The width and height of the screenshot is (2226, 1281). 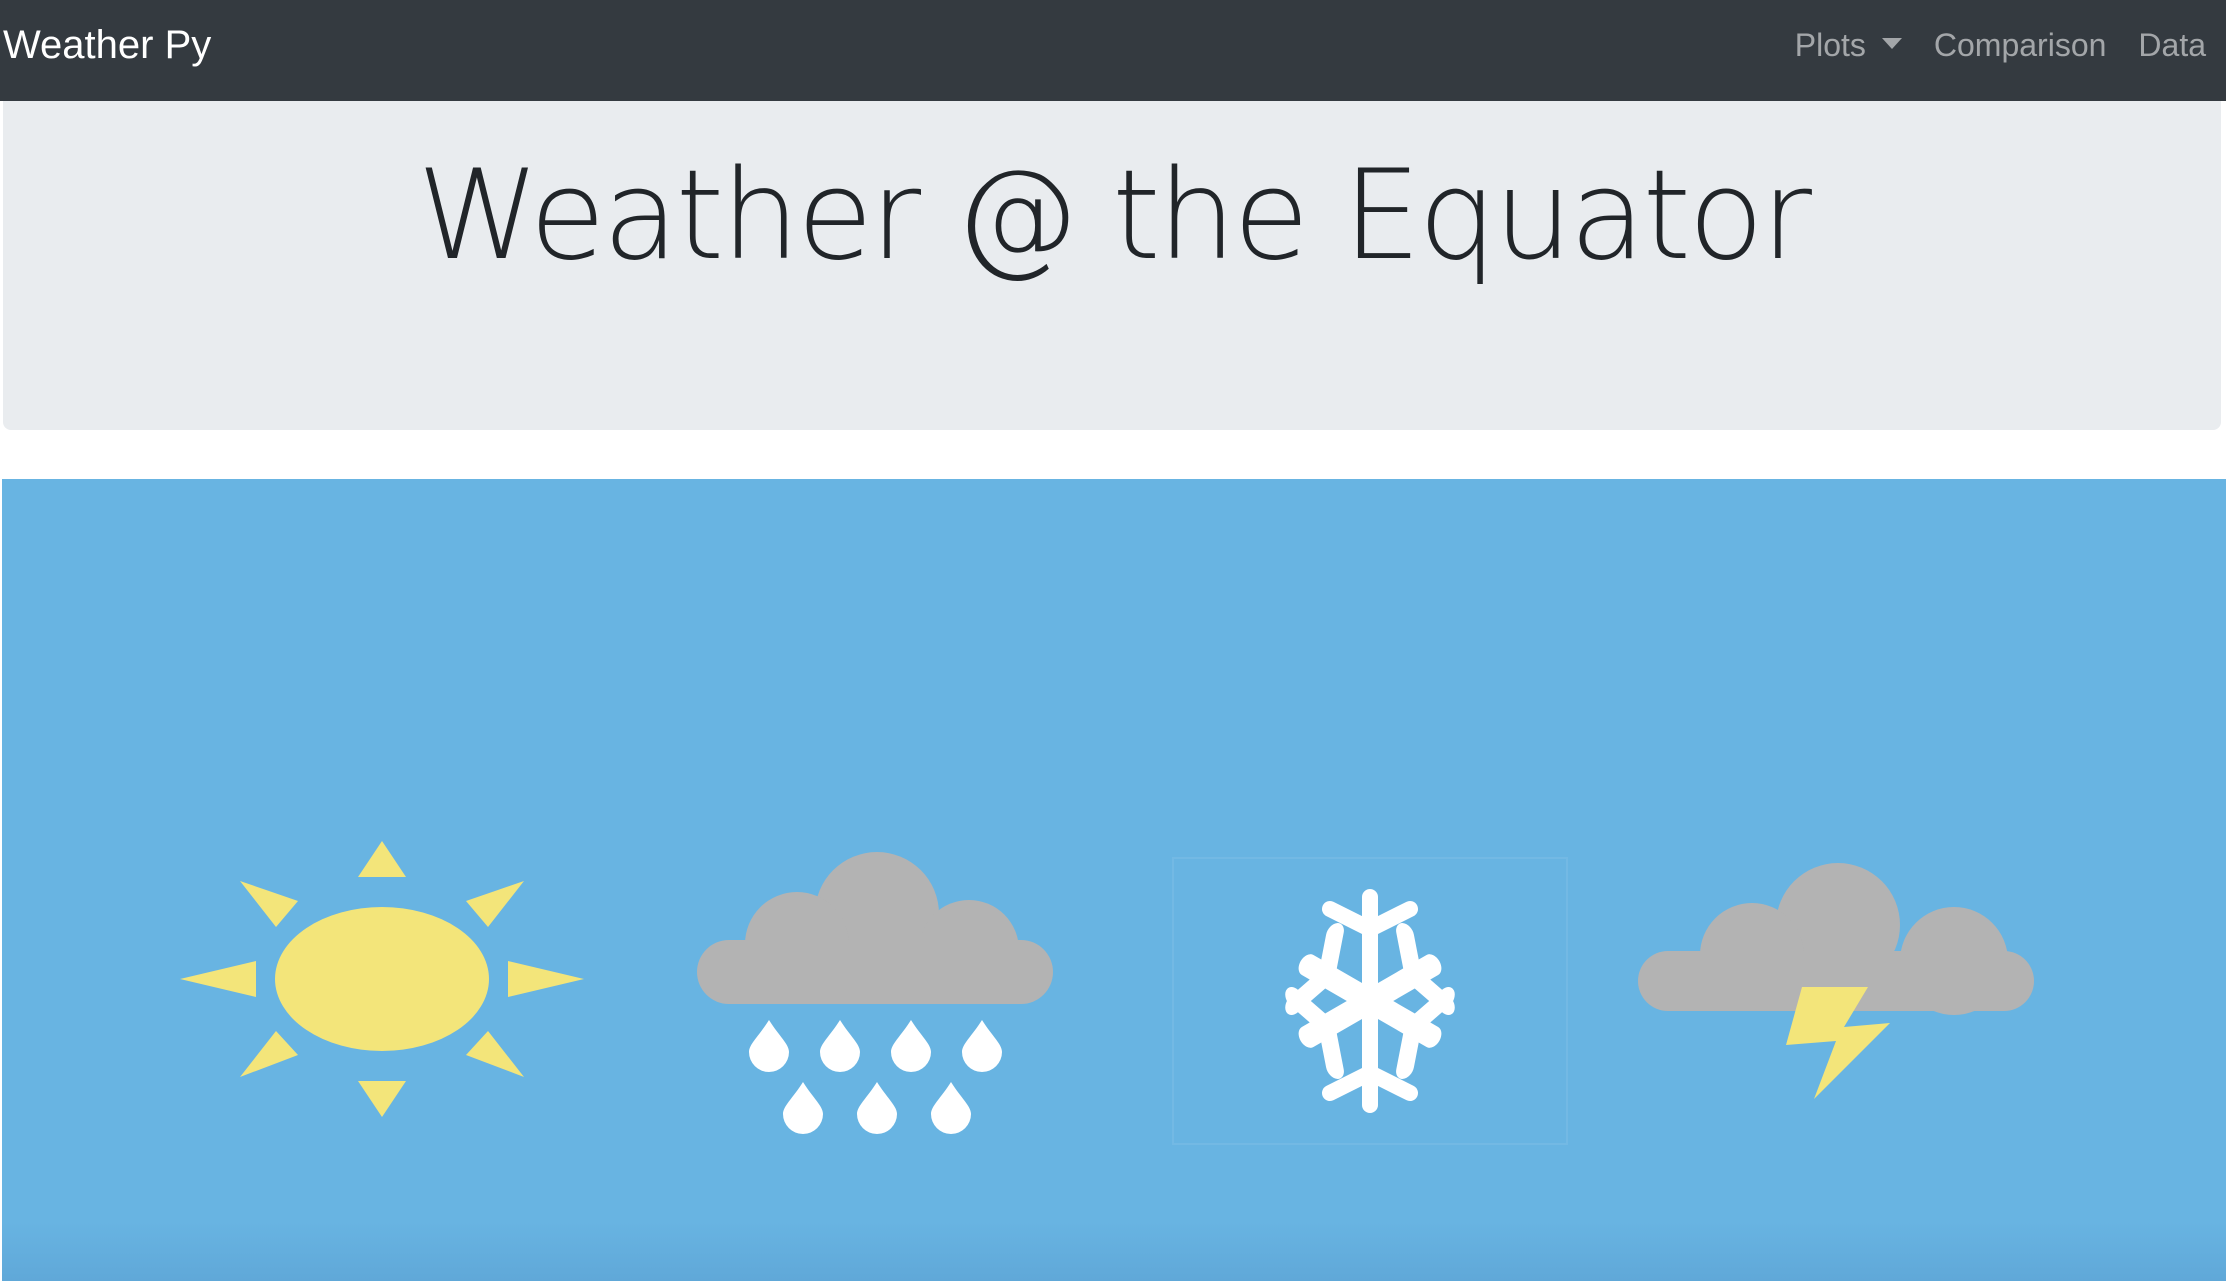 What do you see at coordinates (1114, 216) in the screenshot?
I see `page-title: Weather @ the Equator` at bounding box center [1114, 216].